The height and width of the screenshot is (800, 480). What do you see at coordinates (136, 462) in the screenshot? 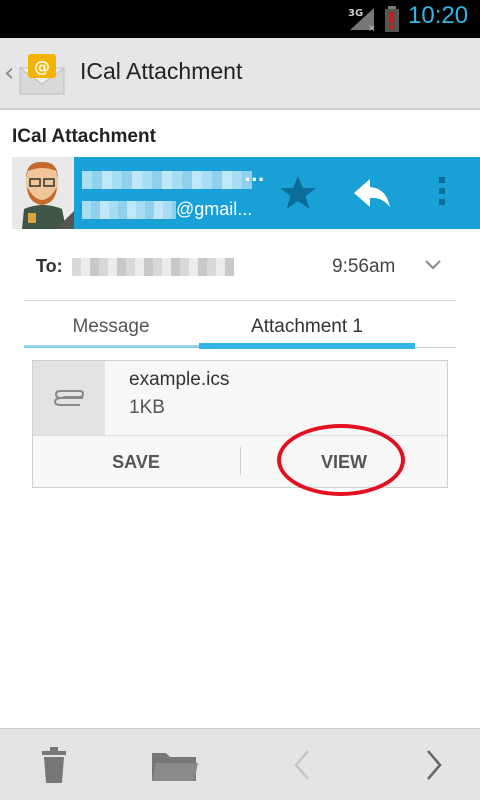
I see `save-button: SAVE` at bounding box center [136, 462].